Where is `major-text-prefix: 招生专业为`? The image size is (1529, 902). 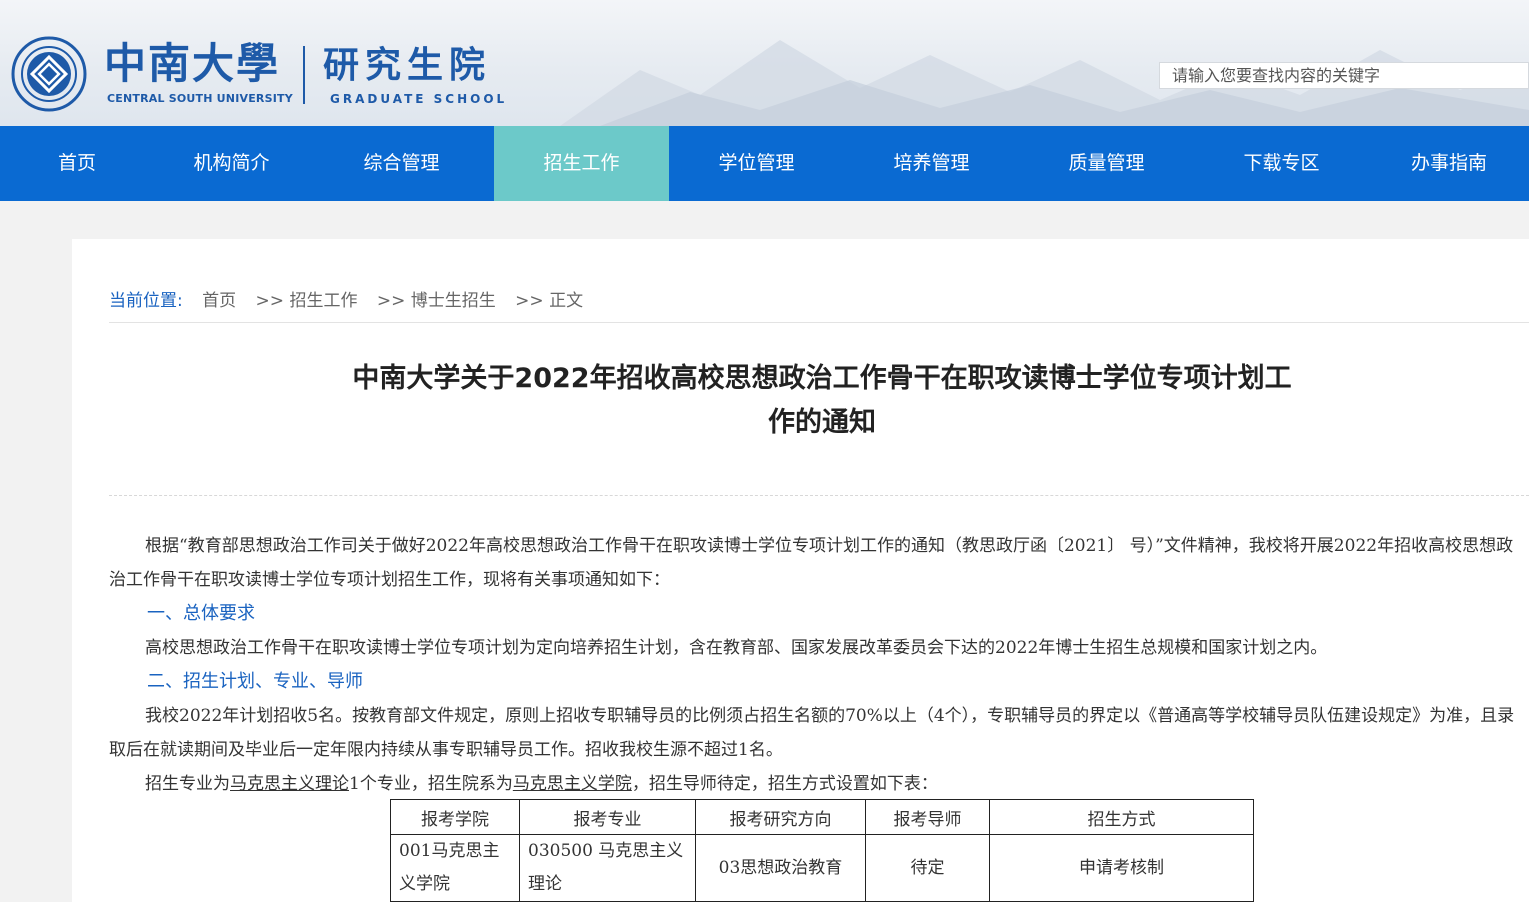
major-text-prefix: 招生专业为 is located at coordinates (187, 784).